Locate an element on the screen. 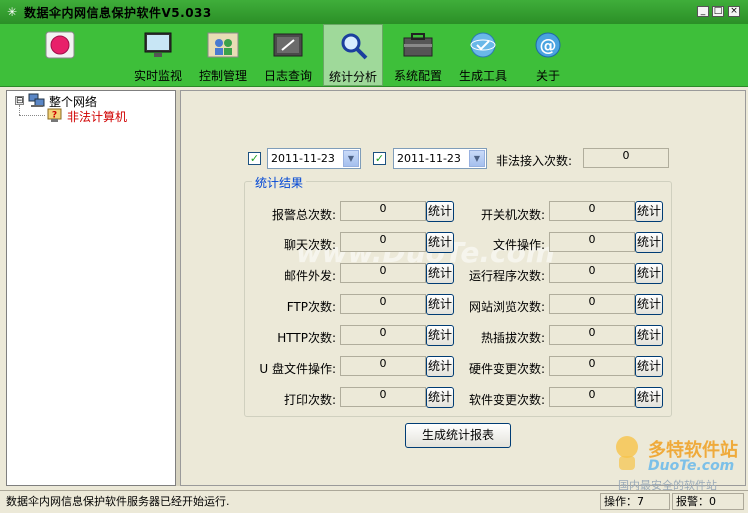 This screenshot has height=513, width=748. stat-button-web-browse: 统计 is located at coordinates (649, 304).